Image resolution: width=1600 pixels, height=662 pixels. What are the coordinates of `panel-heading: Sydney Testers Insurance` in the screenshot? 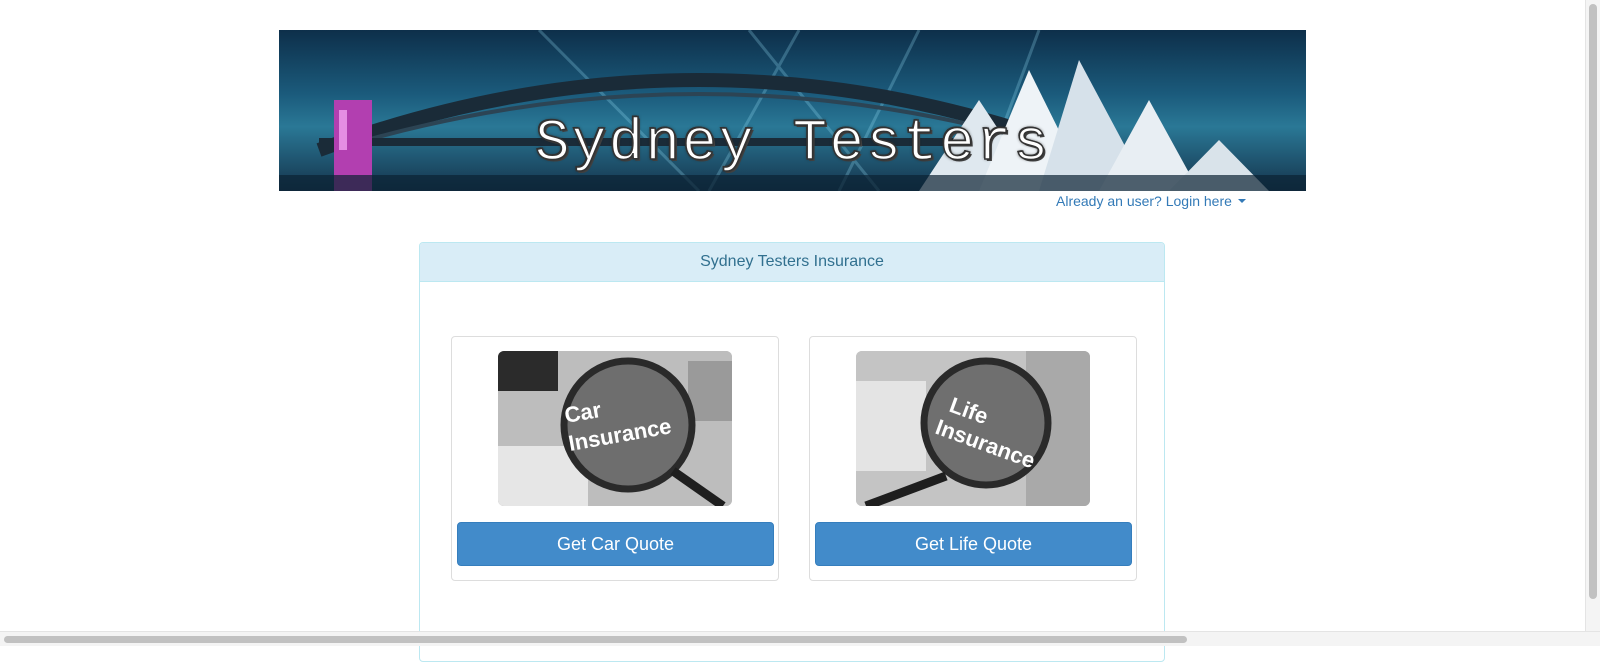 It's located at (792, 262).